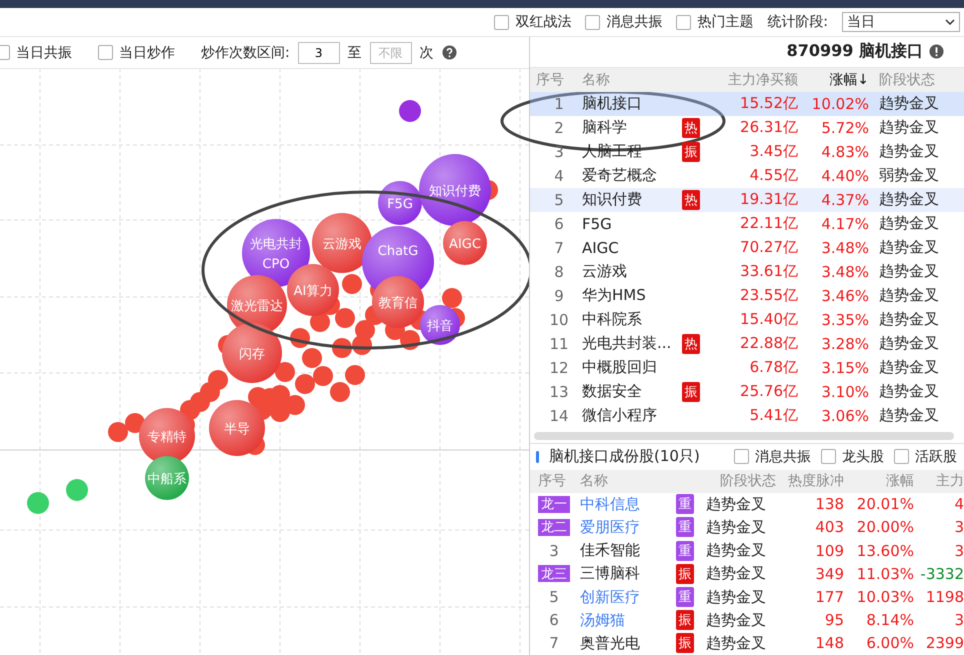 The image size is (964, 655). I want to click on sector-name: 知识付费, so click(612, 200).